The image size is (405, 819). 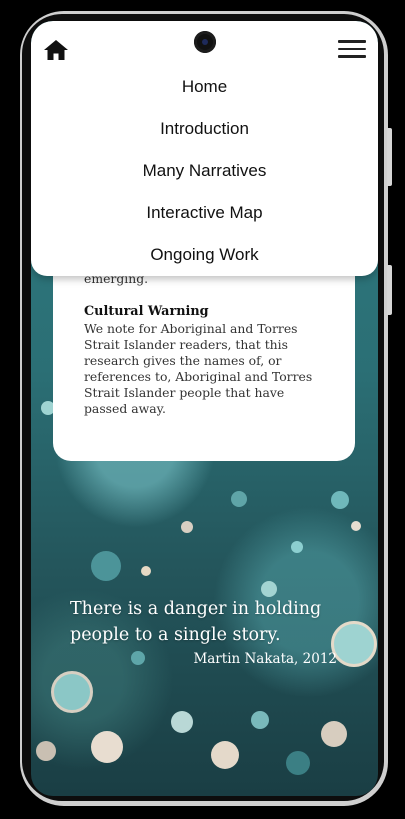 What do you see at coordinates (204, 129) in the screenshot?
I see `menu-item-introduction: Introduction` at bounding box center [204, 129].